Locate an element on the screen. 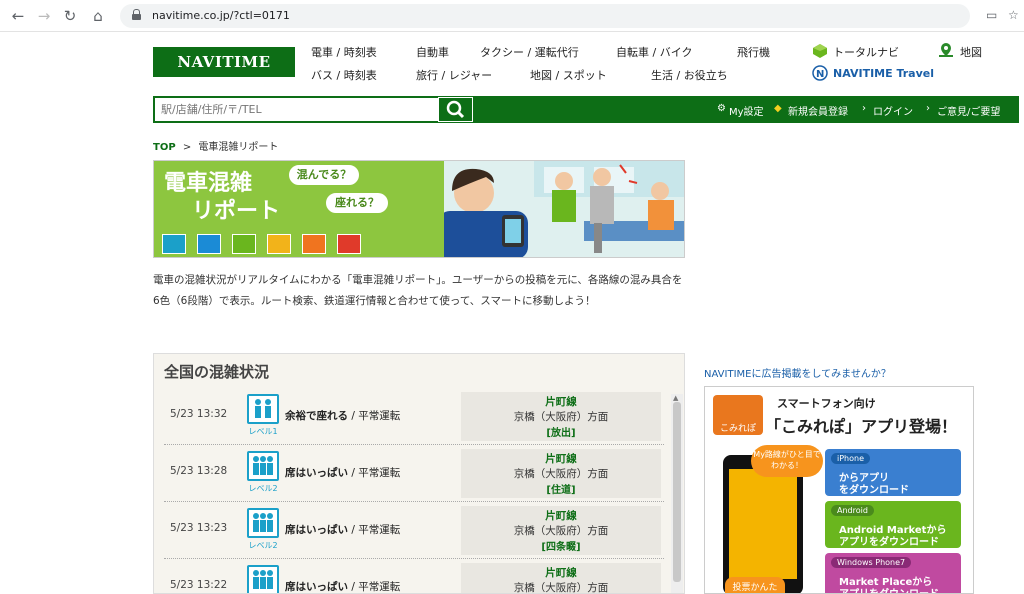 The image size is (1024, 594). nav-taxi: タクシー / 運転代行 is located at coordinates (529, 52).